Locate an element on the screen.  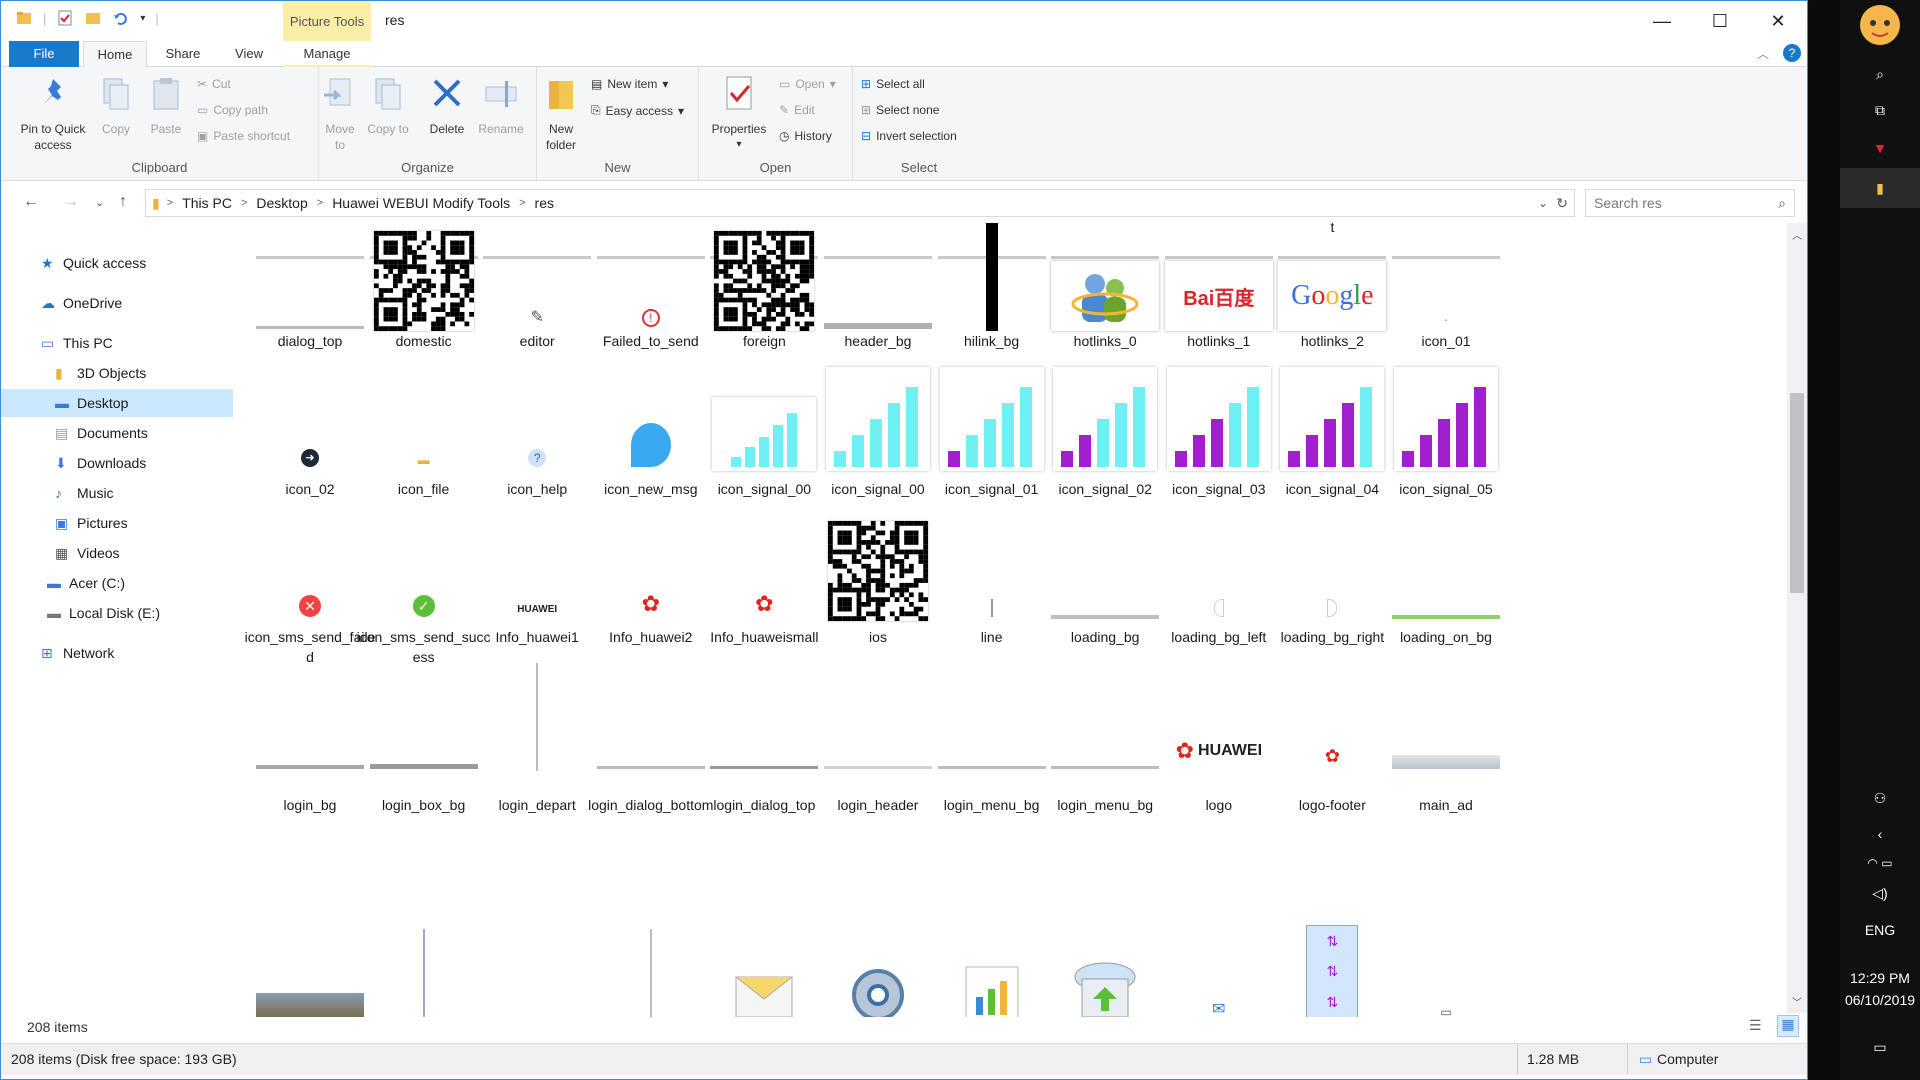
wifi-battery-icons: ◠ ▭ is located at coordinates (1880, 863).